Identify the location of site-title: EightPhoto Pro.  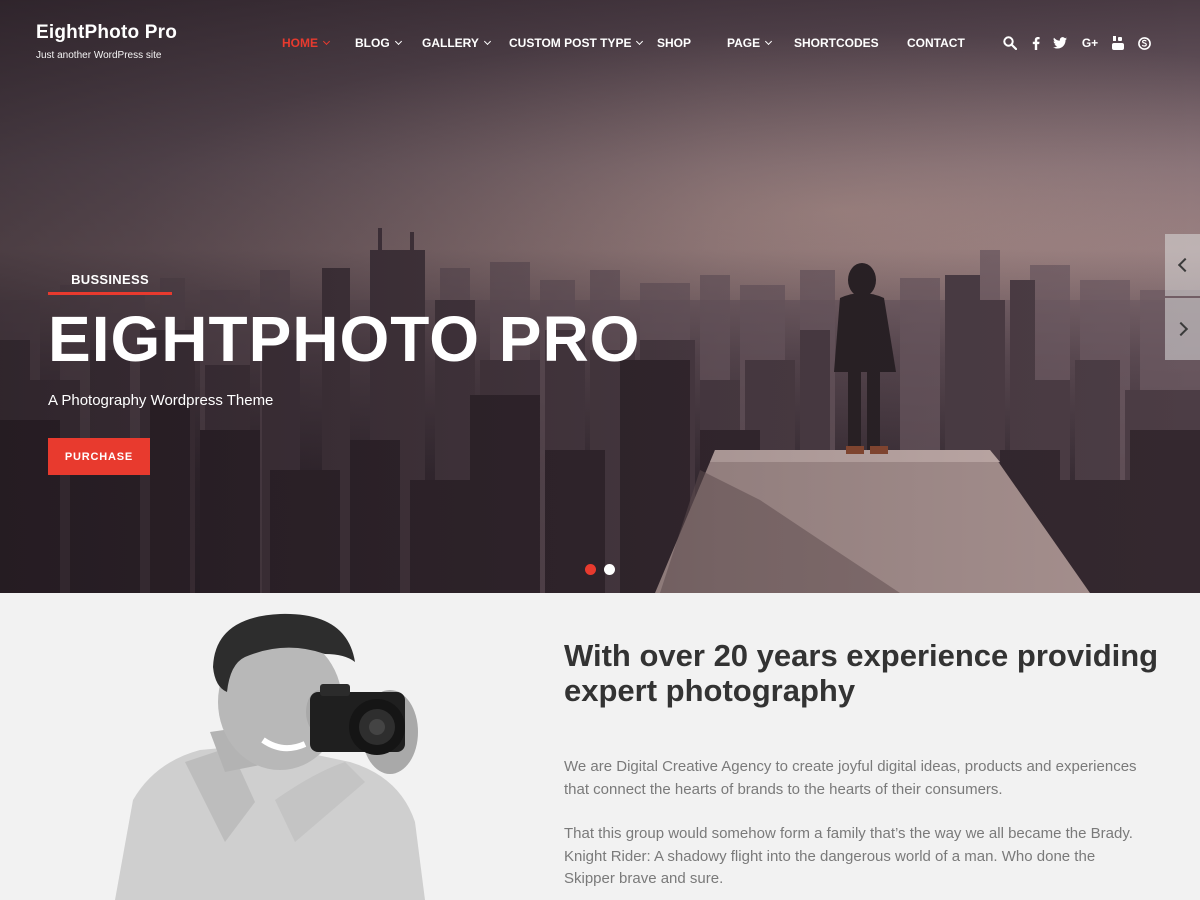
(106, 33).